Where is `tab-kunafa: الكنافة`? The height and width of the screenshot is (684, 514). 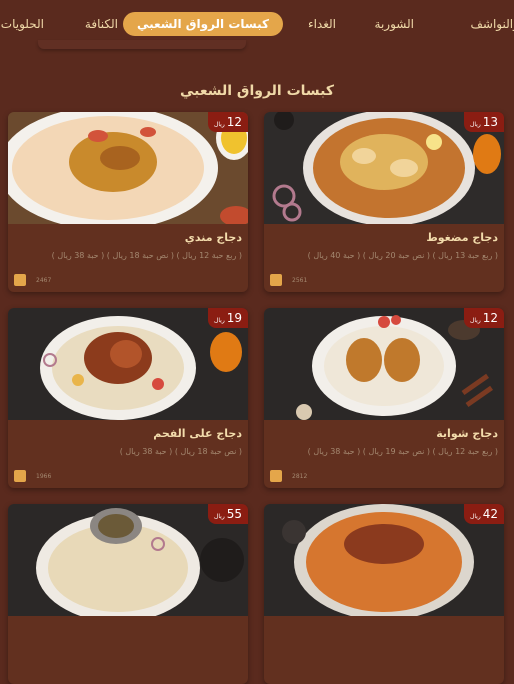 tab-kunafa: الكنافة is located at coordinates (101, 24).